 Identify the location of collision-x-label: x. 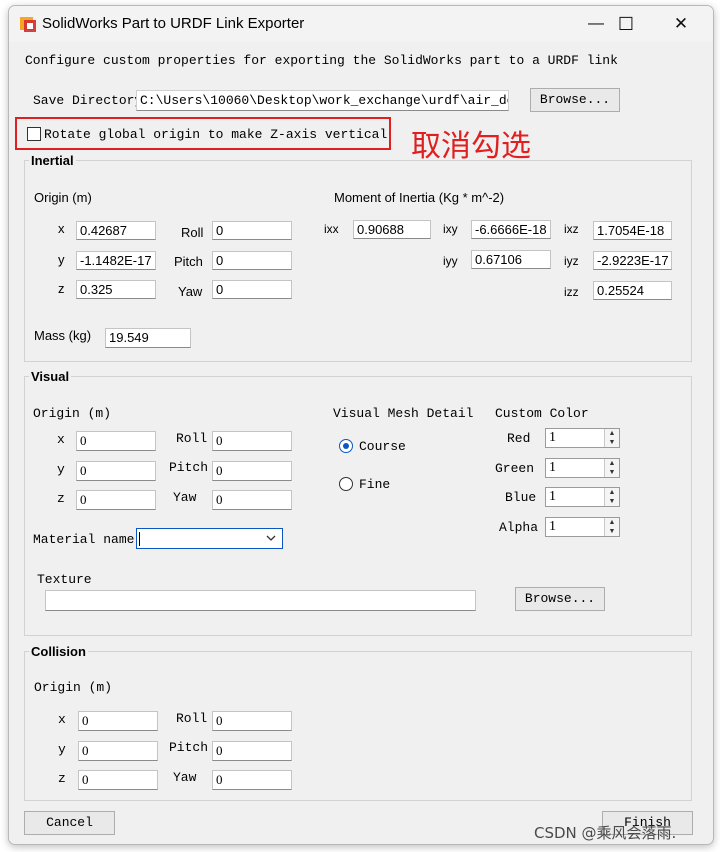
(62, 719).